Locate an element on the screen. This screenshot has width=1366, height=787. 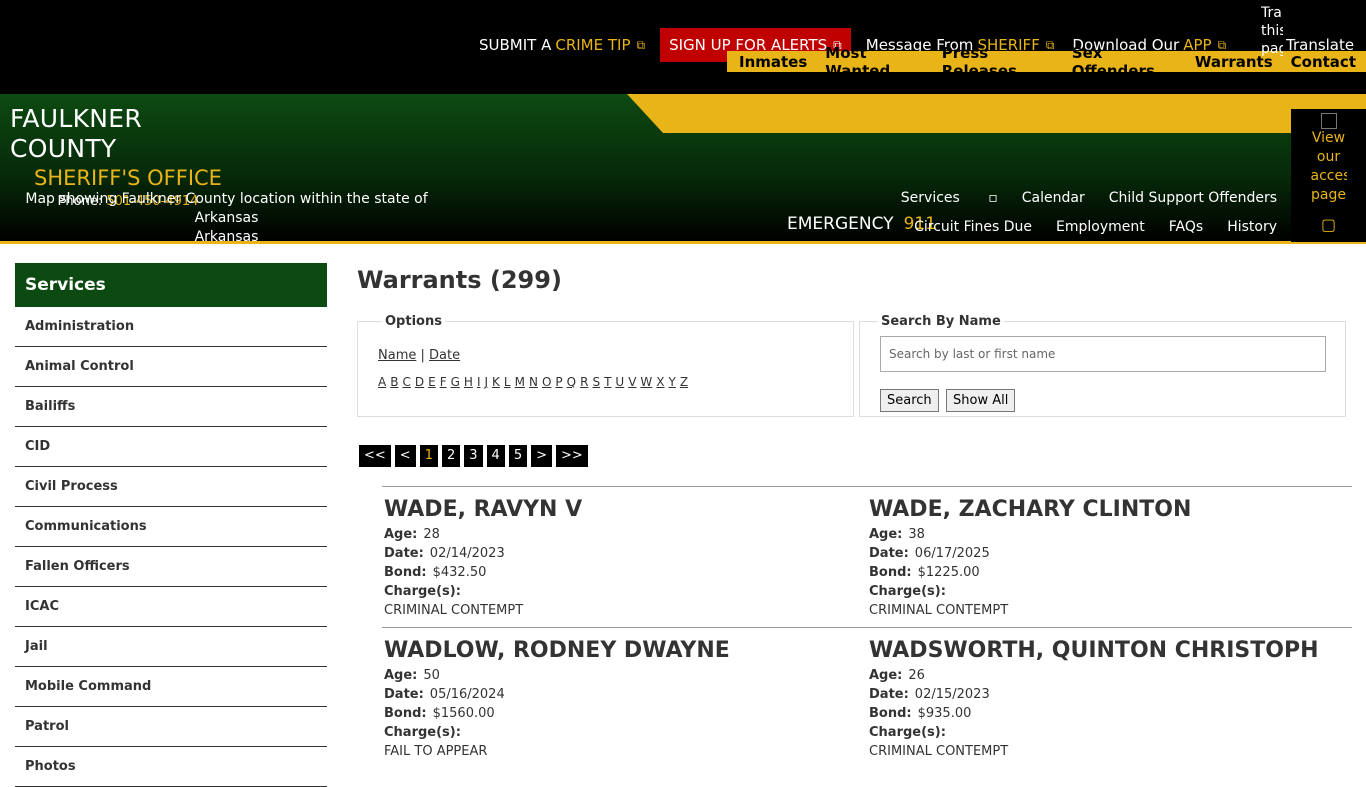
letter-filter-h: H is located at coordinates (468, 382).